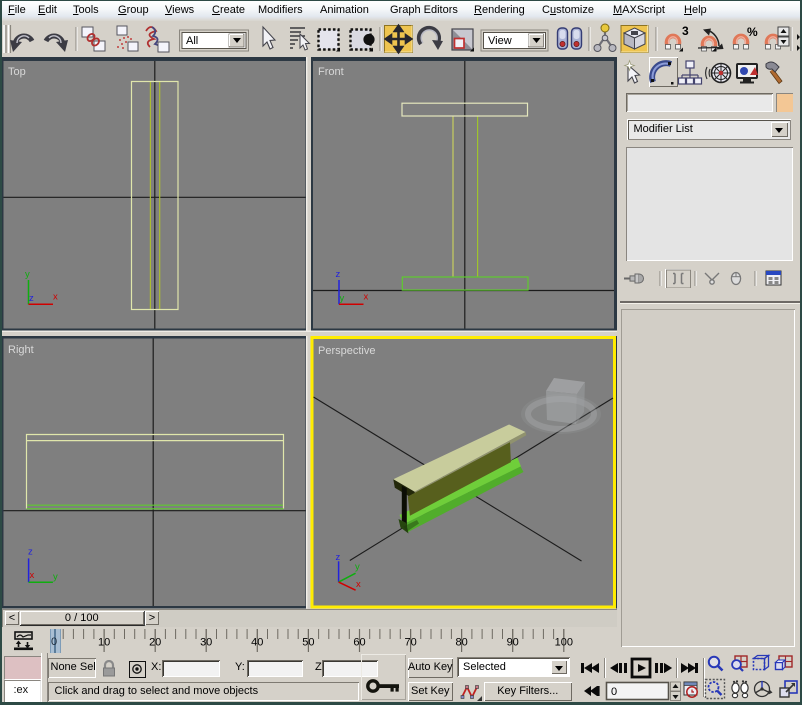 This screenshot has width=802, height=705. I want to click on svg-text: 60, so click(359, 643).